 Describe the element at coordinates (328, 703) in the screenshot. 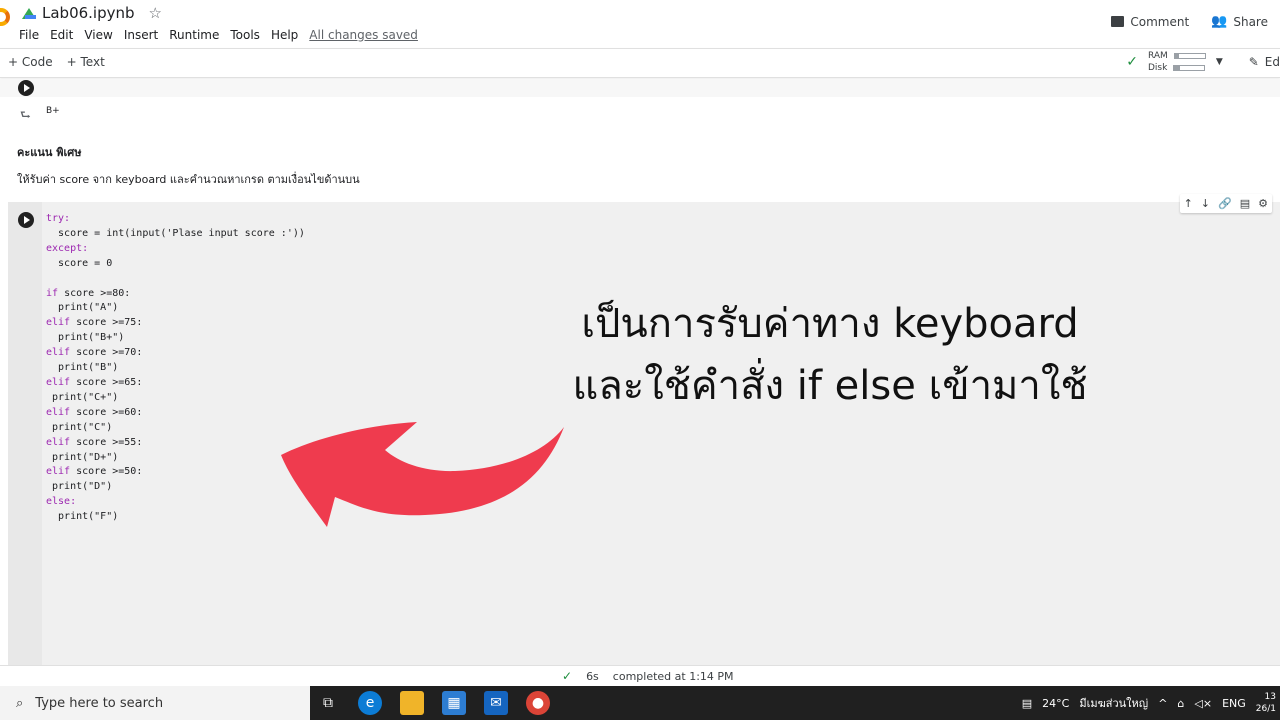

I see `task-view-icon: ⧉` at that location.